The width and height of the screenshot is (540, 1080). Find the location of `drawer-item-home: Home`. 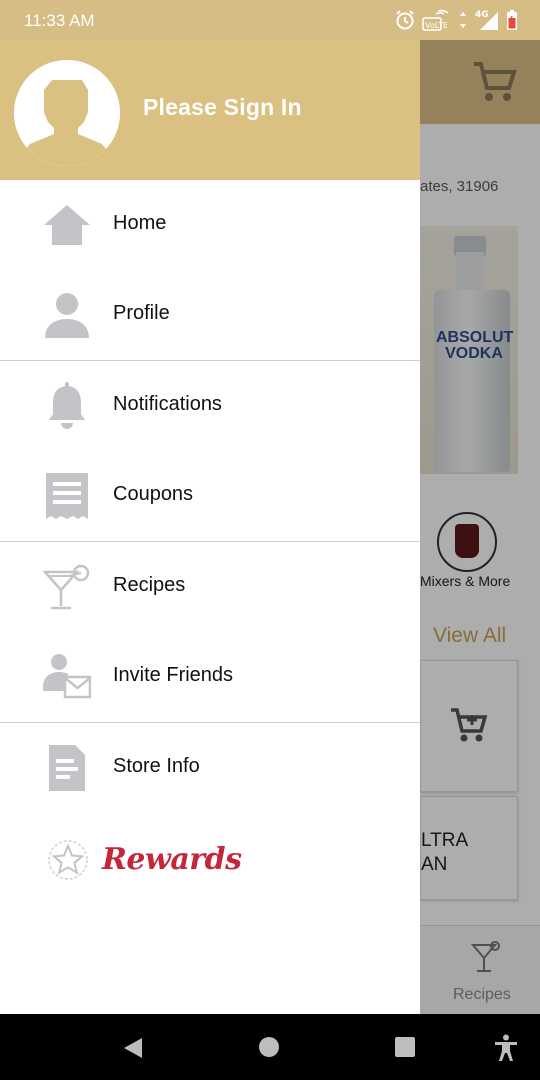

drawer-item-home: Home is located at coordinates (210, 225).